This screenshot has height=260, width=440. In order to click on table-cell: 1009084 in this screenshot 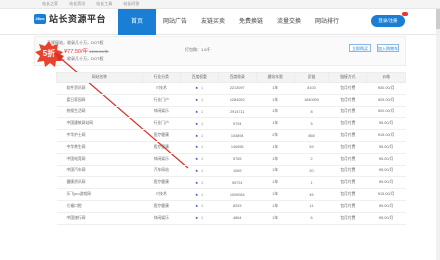, I will do `click(237, 194)`.